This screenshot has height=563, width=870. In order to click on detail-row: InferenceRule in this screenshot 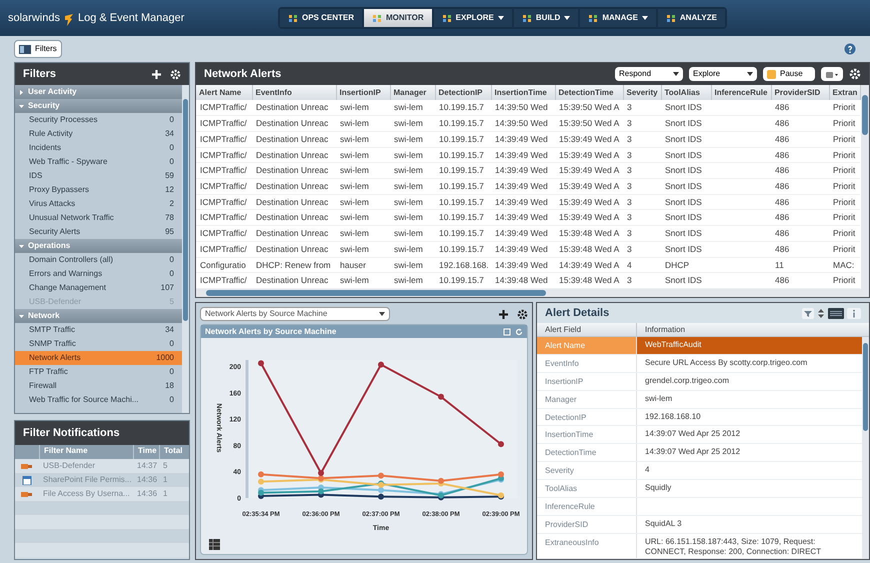, I will do `click(699, 507)`.